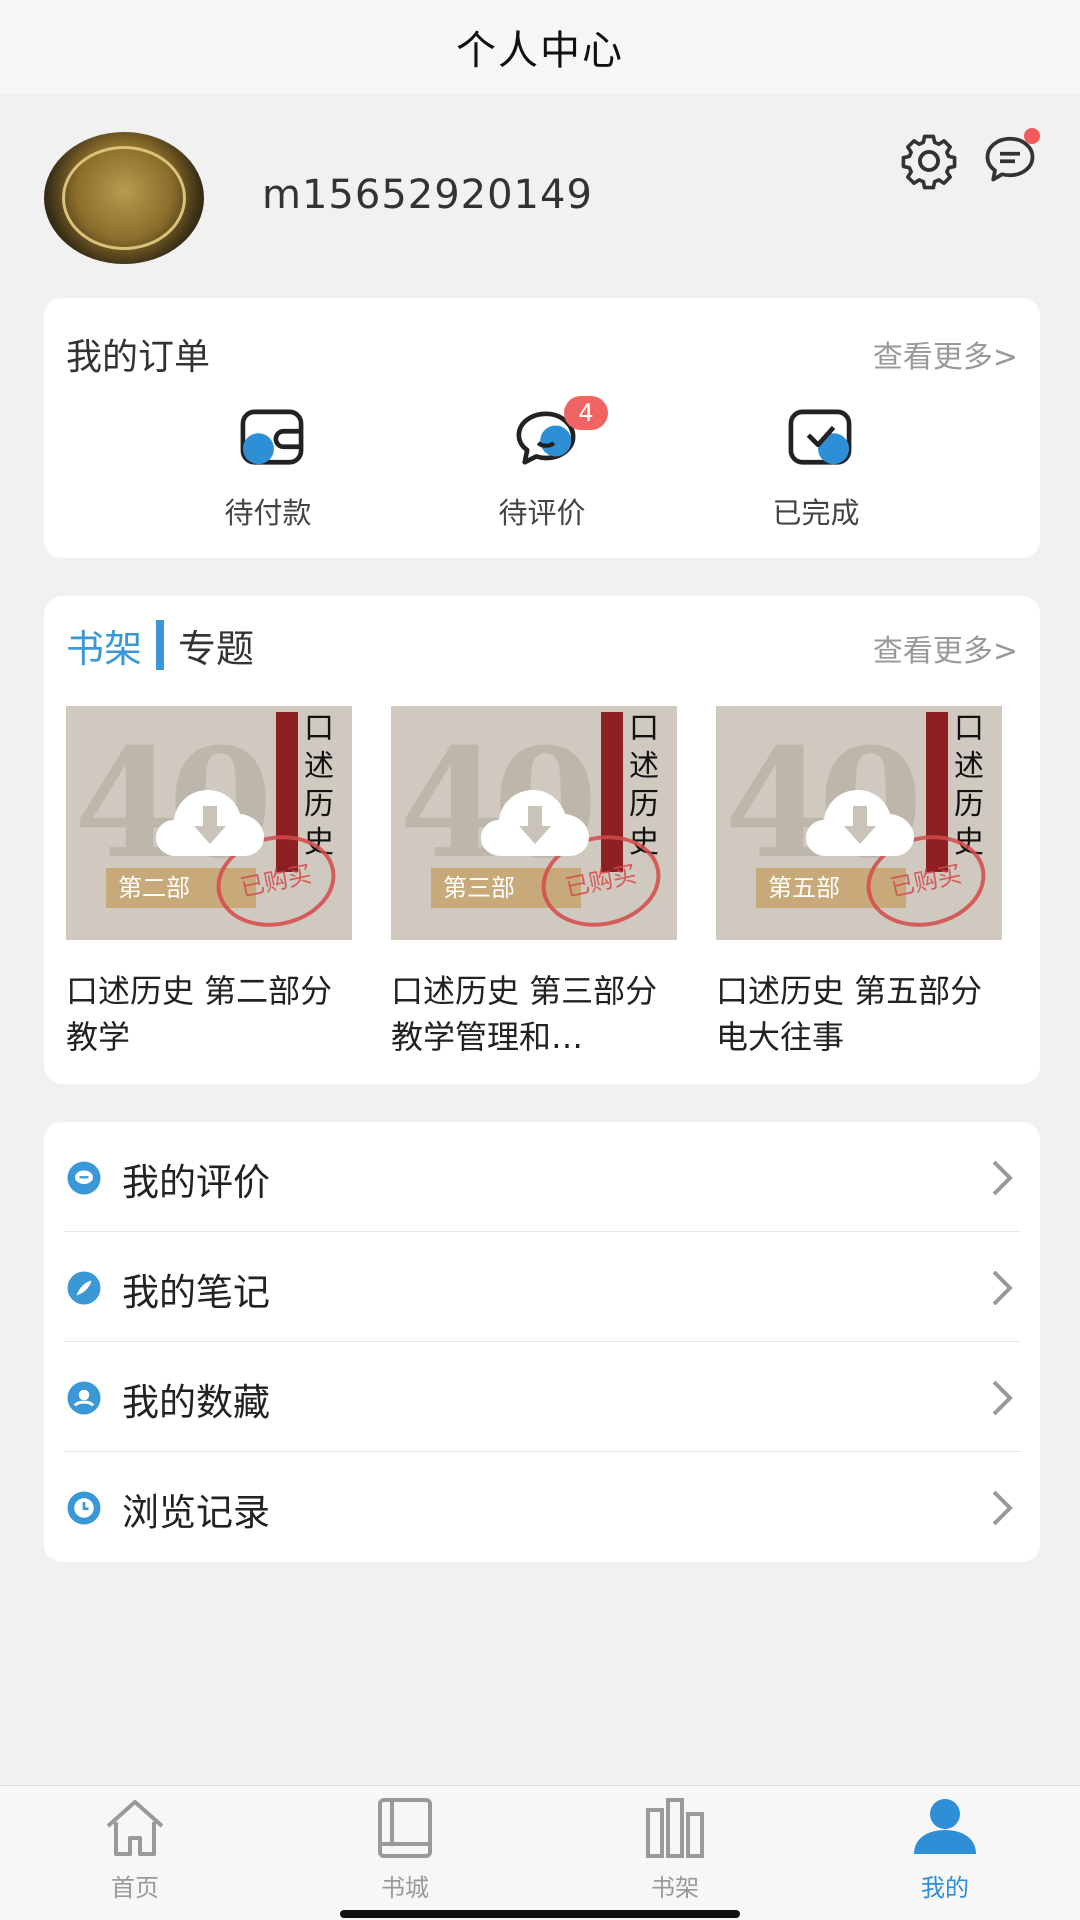  I want to click on tab-mine: 我的, so click(945, 1851).